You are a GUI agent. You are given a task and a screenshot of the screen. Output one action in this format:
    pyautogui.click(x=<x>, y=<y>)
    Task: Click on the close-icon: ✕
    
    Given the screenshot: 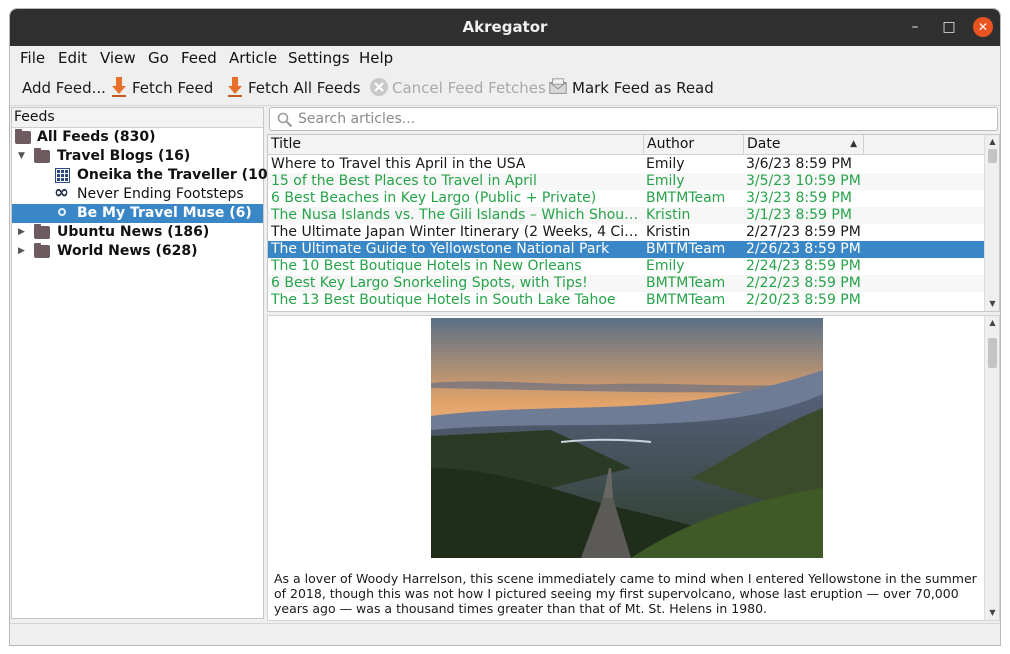 What is the action you would take?
    pyautogui.click(x=983, y=27)
    